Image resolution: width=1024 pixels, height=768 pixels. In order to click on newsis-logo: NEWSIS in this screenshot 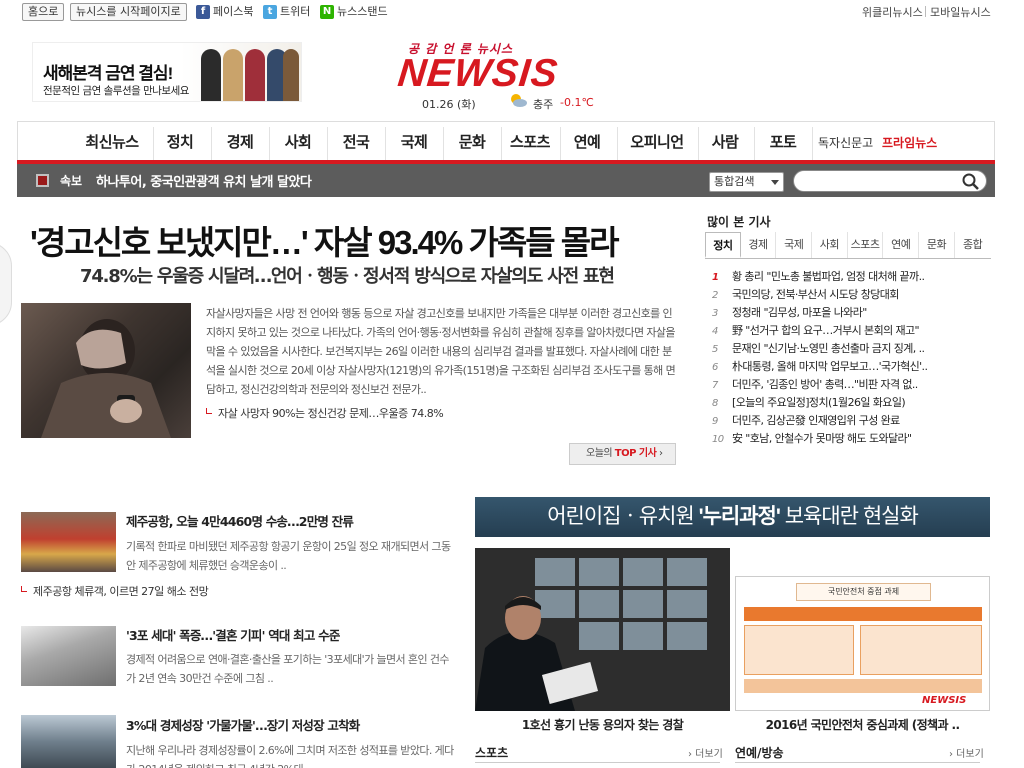, I will do `click(478, 74)`.